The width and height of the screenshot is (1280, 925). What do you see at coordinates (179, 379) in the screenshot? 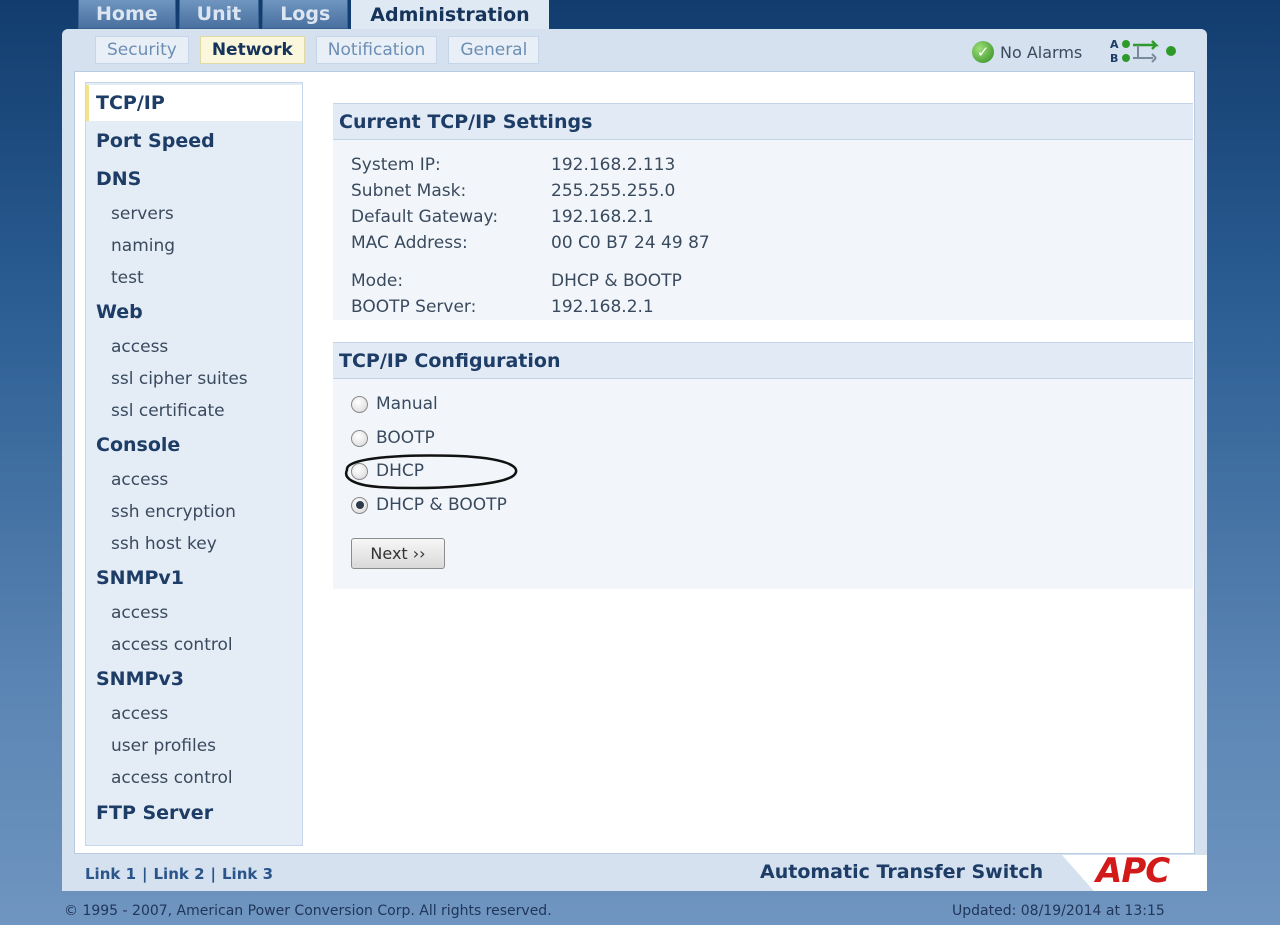
I see `sidebar-item-label: ssl cipher suites` at bounding box center [179, 379].